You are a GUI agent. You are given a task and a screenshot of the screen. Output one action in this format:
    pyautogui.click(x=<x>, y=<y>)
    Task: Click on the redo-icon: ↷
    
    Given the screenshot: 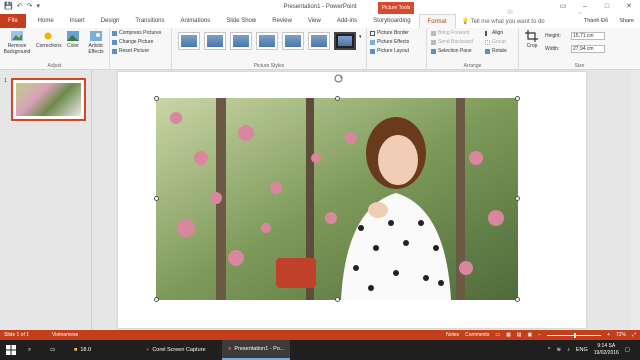 What is the action you would take?
    pyautogui.click(x=30, y=7)
    